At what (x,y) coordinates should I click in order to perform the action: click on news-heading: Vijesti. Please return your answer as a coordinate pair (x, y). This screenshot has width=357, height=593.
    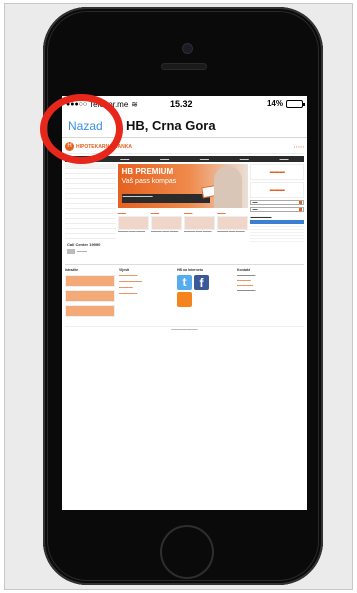
    Looking at the image, I should click on (124, 270).